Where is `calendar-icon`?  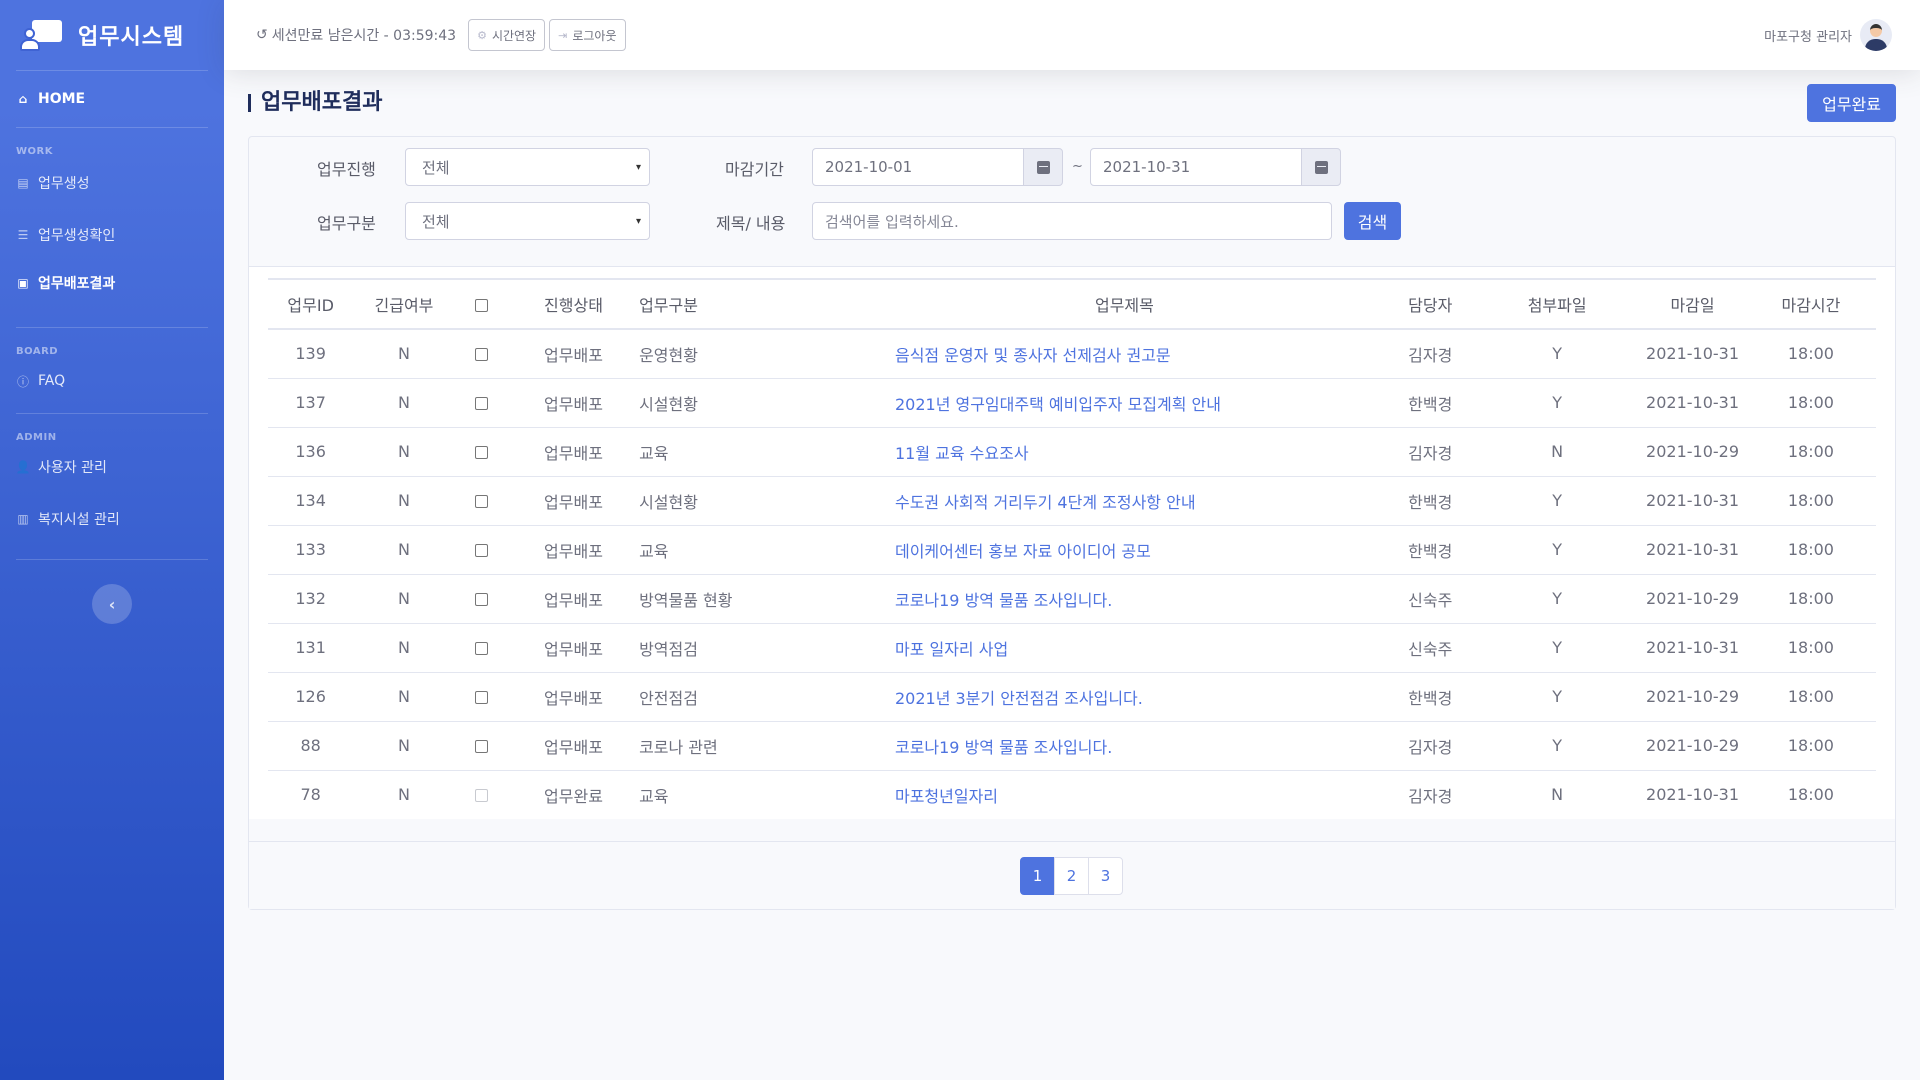
calendar-icon is located at coordinates (1321, 167).